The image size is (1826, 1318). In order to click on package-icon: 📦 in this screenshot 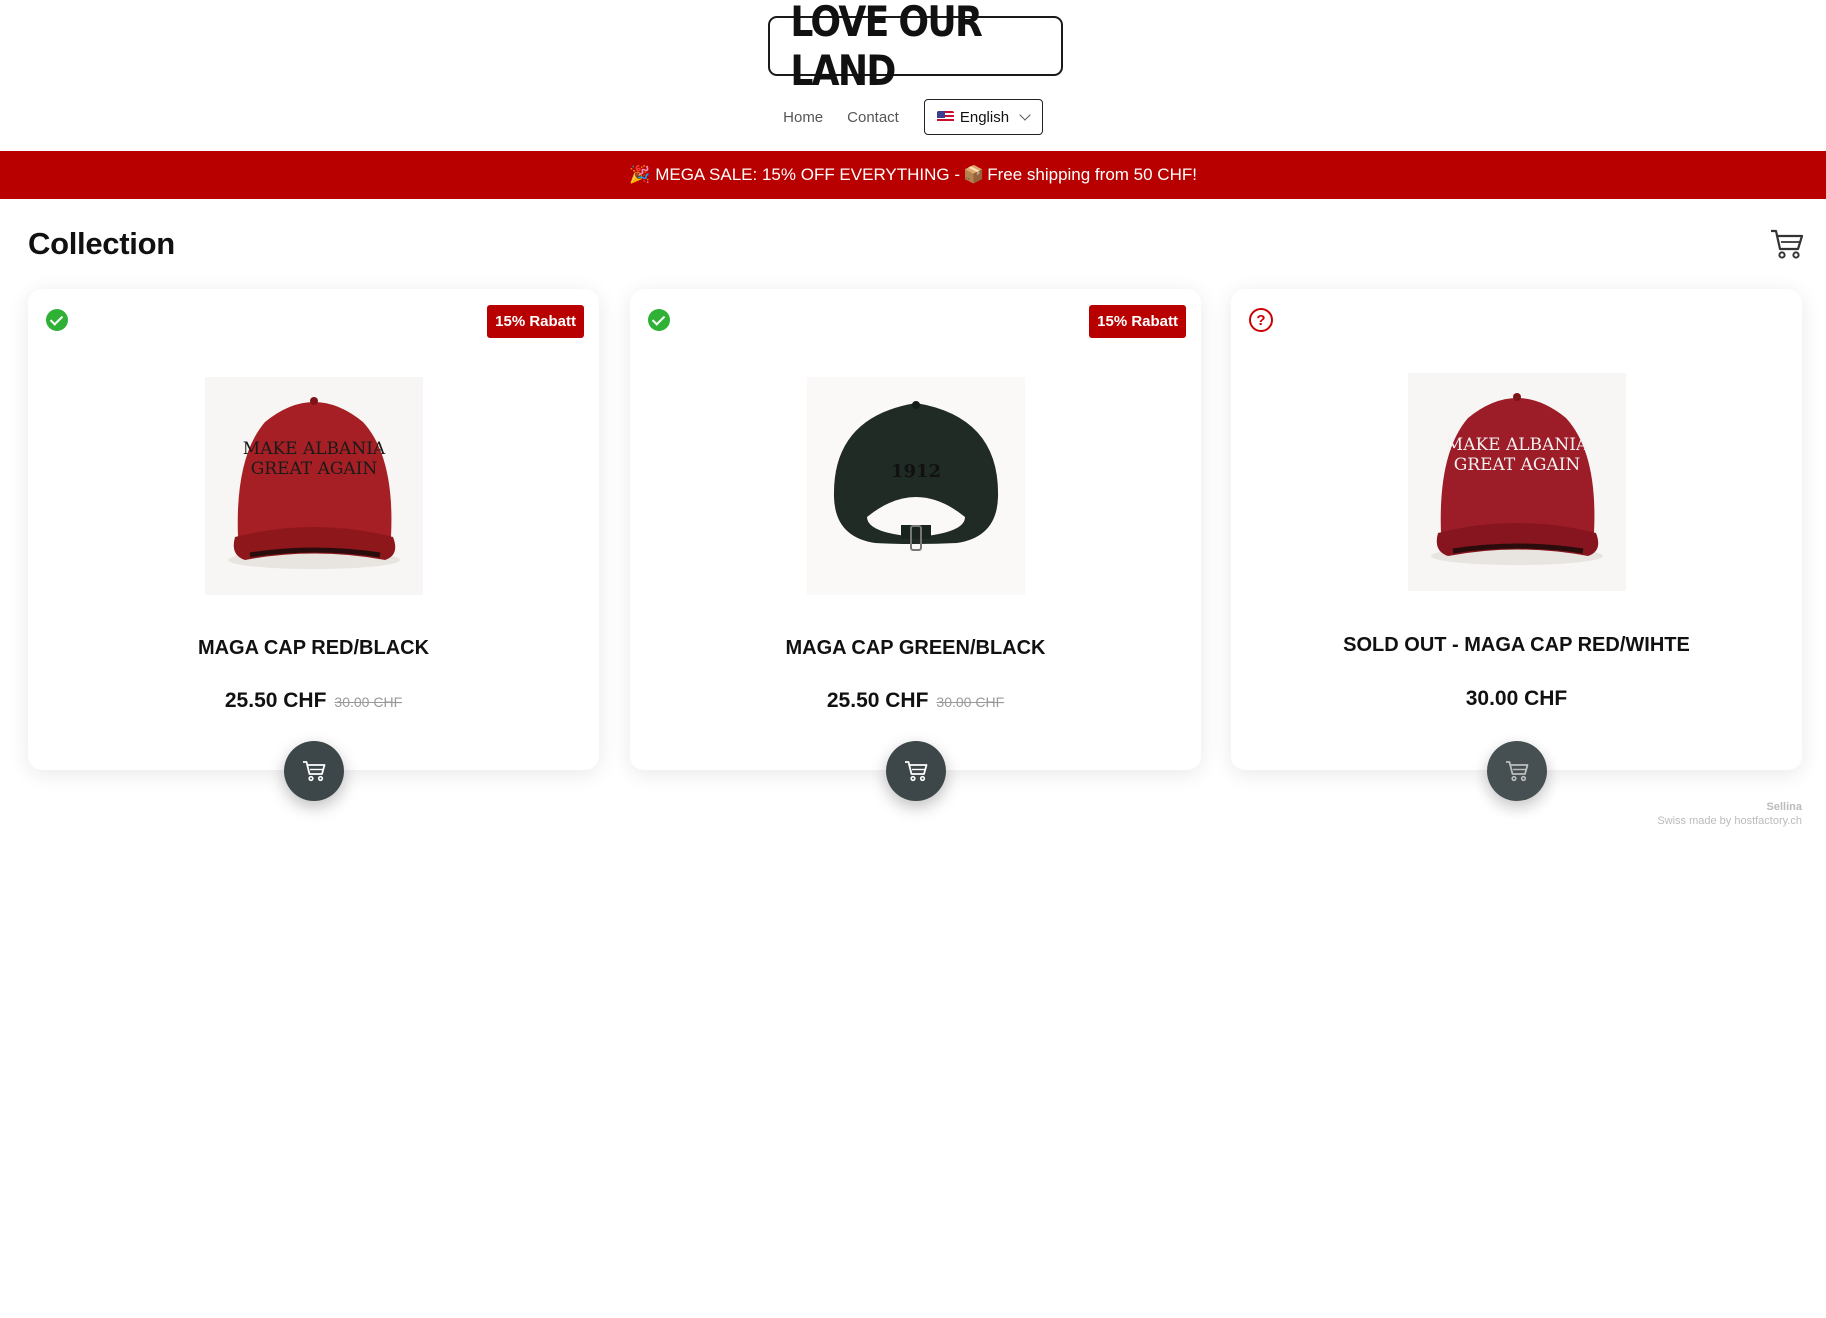, I will do `click(974, 174)`.